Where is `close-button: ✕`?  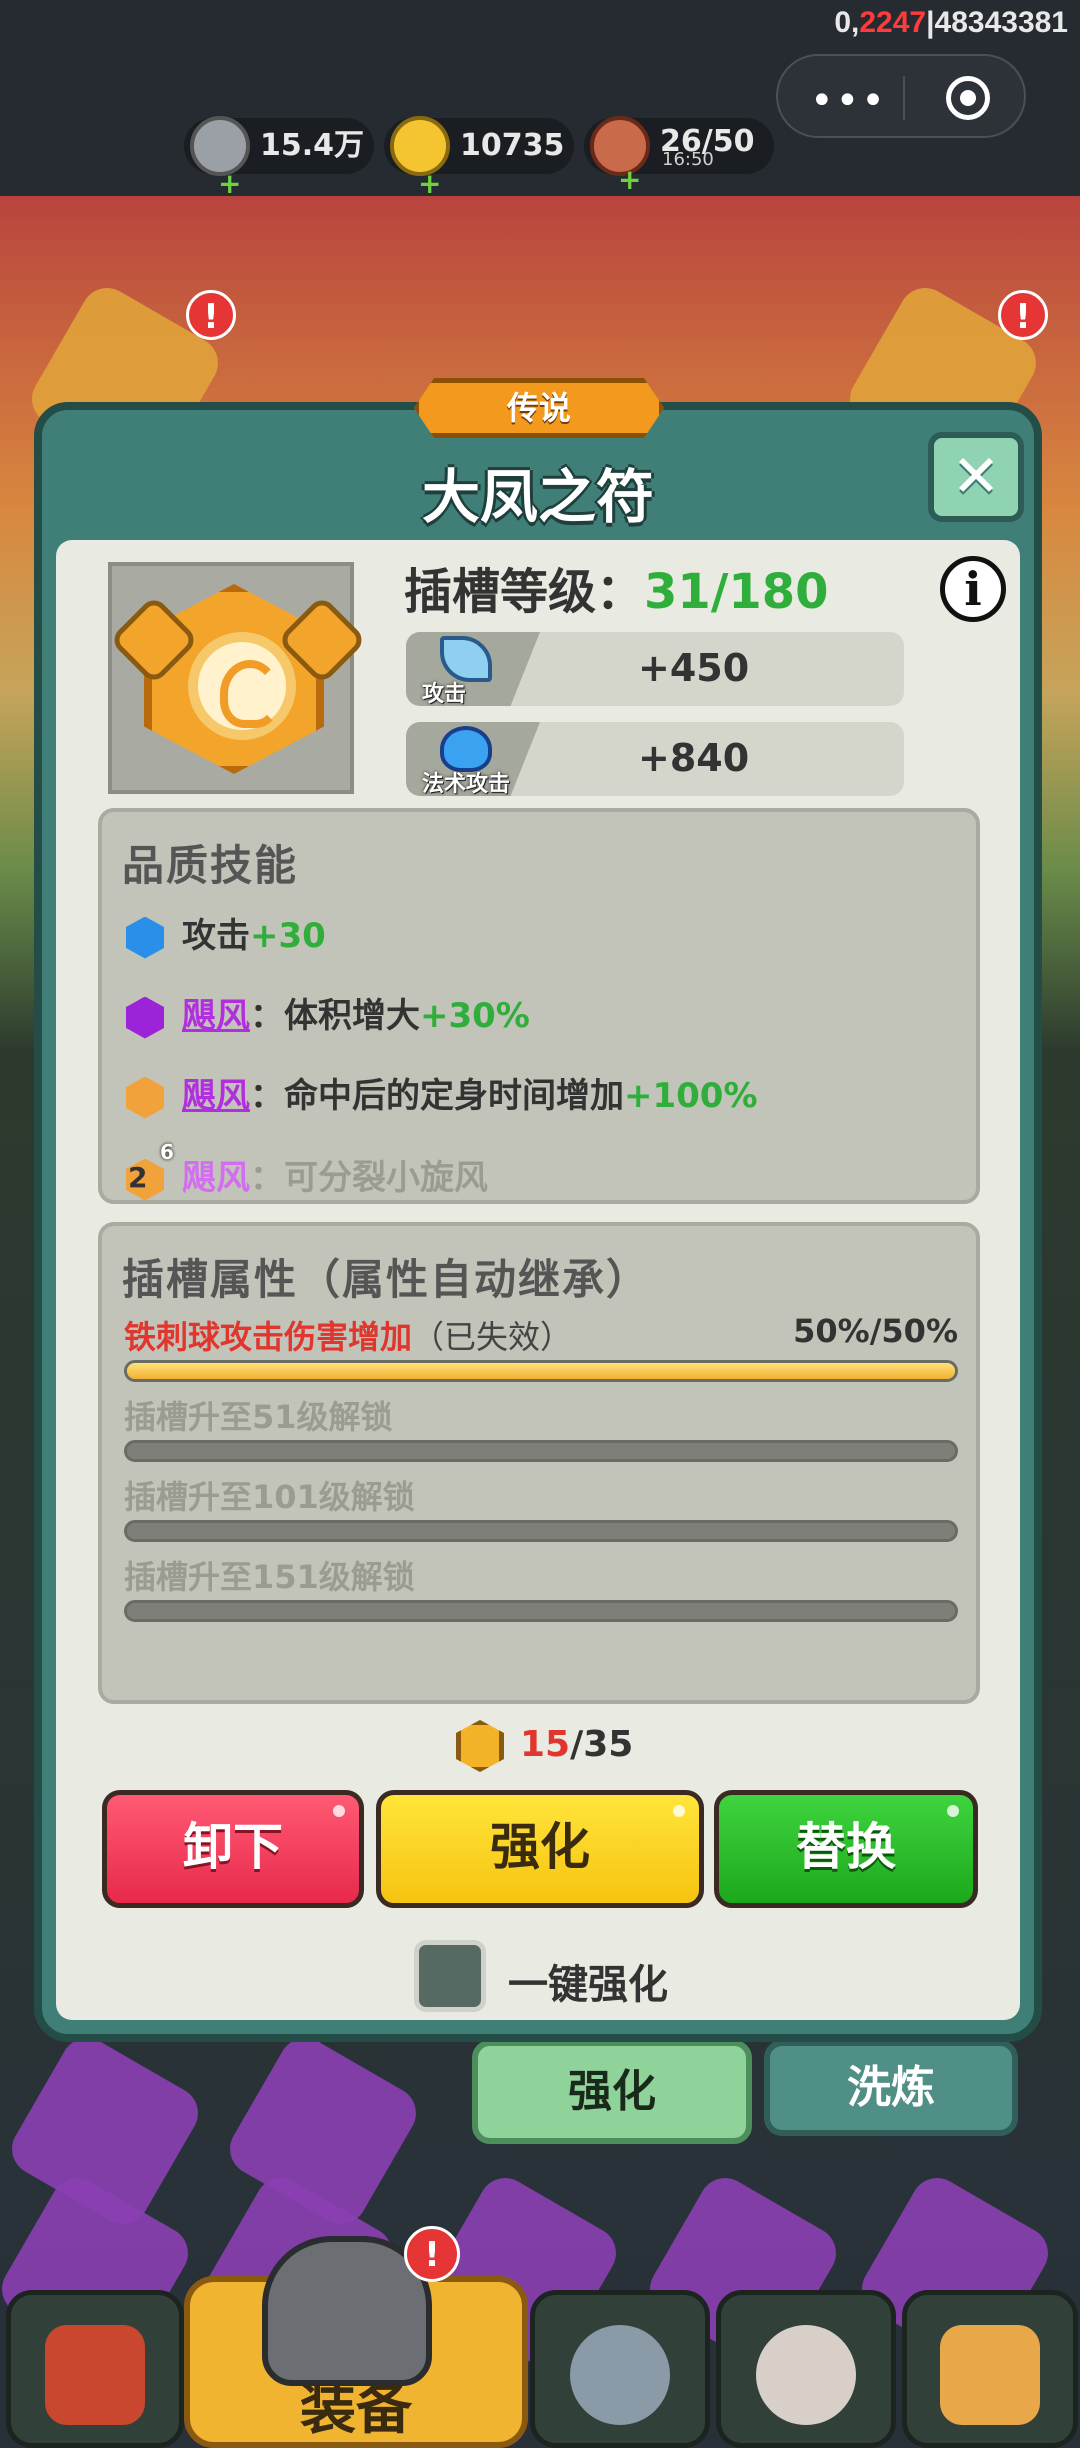
close-button: ✕ is located at coordinates (976, 477).